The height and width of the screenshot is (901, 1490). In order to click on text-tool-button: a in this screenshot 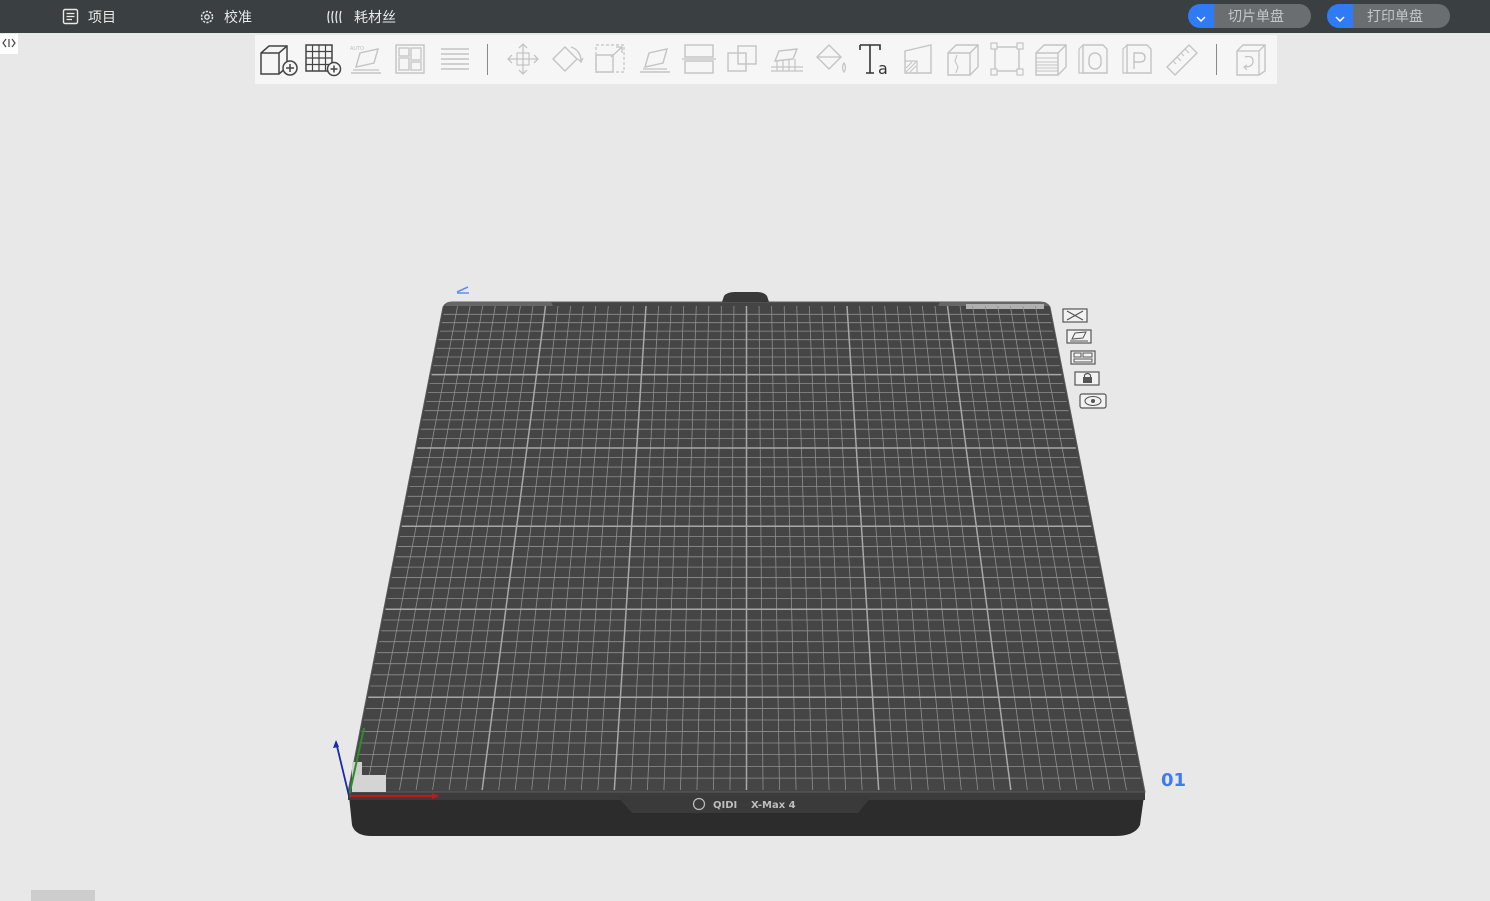, I will do `click(875, 59)`.